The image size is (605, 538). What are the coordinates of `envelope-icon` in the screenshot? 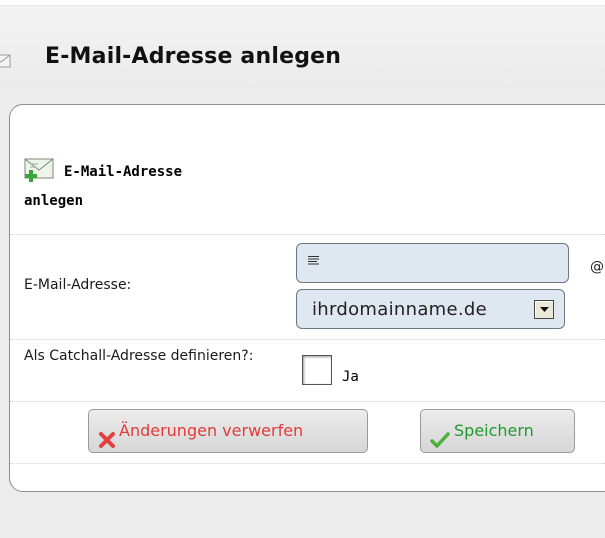 It's located at (6, 61).